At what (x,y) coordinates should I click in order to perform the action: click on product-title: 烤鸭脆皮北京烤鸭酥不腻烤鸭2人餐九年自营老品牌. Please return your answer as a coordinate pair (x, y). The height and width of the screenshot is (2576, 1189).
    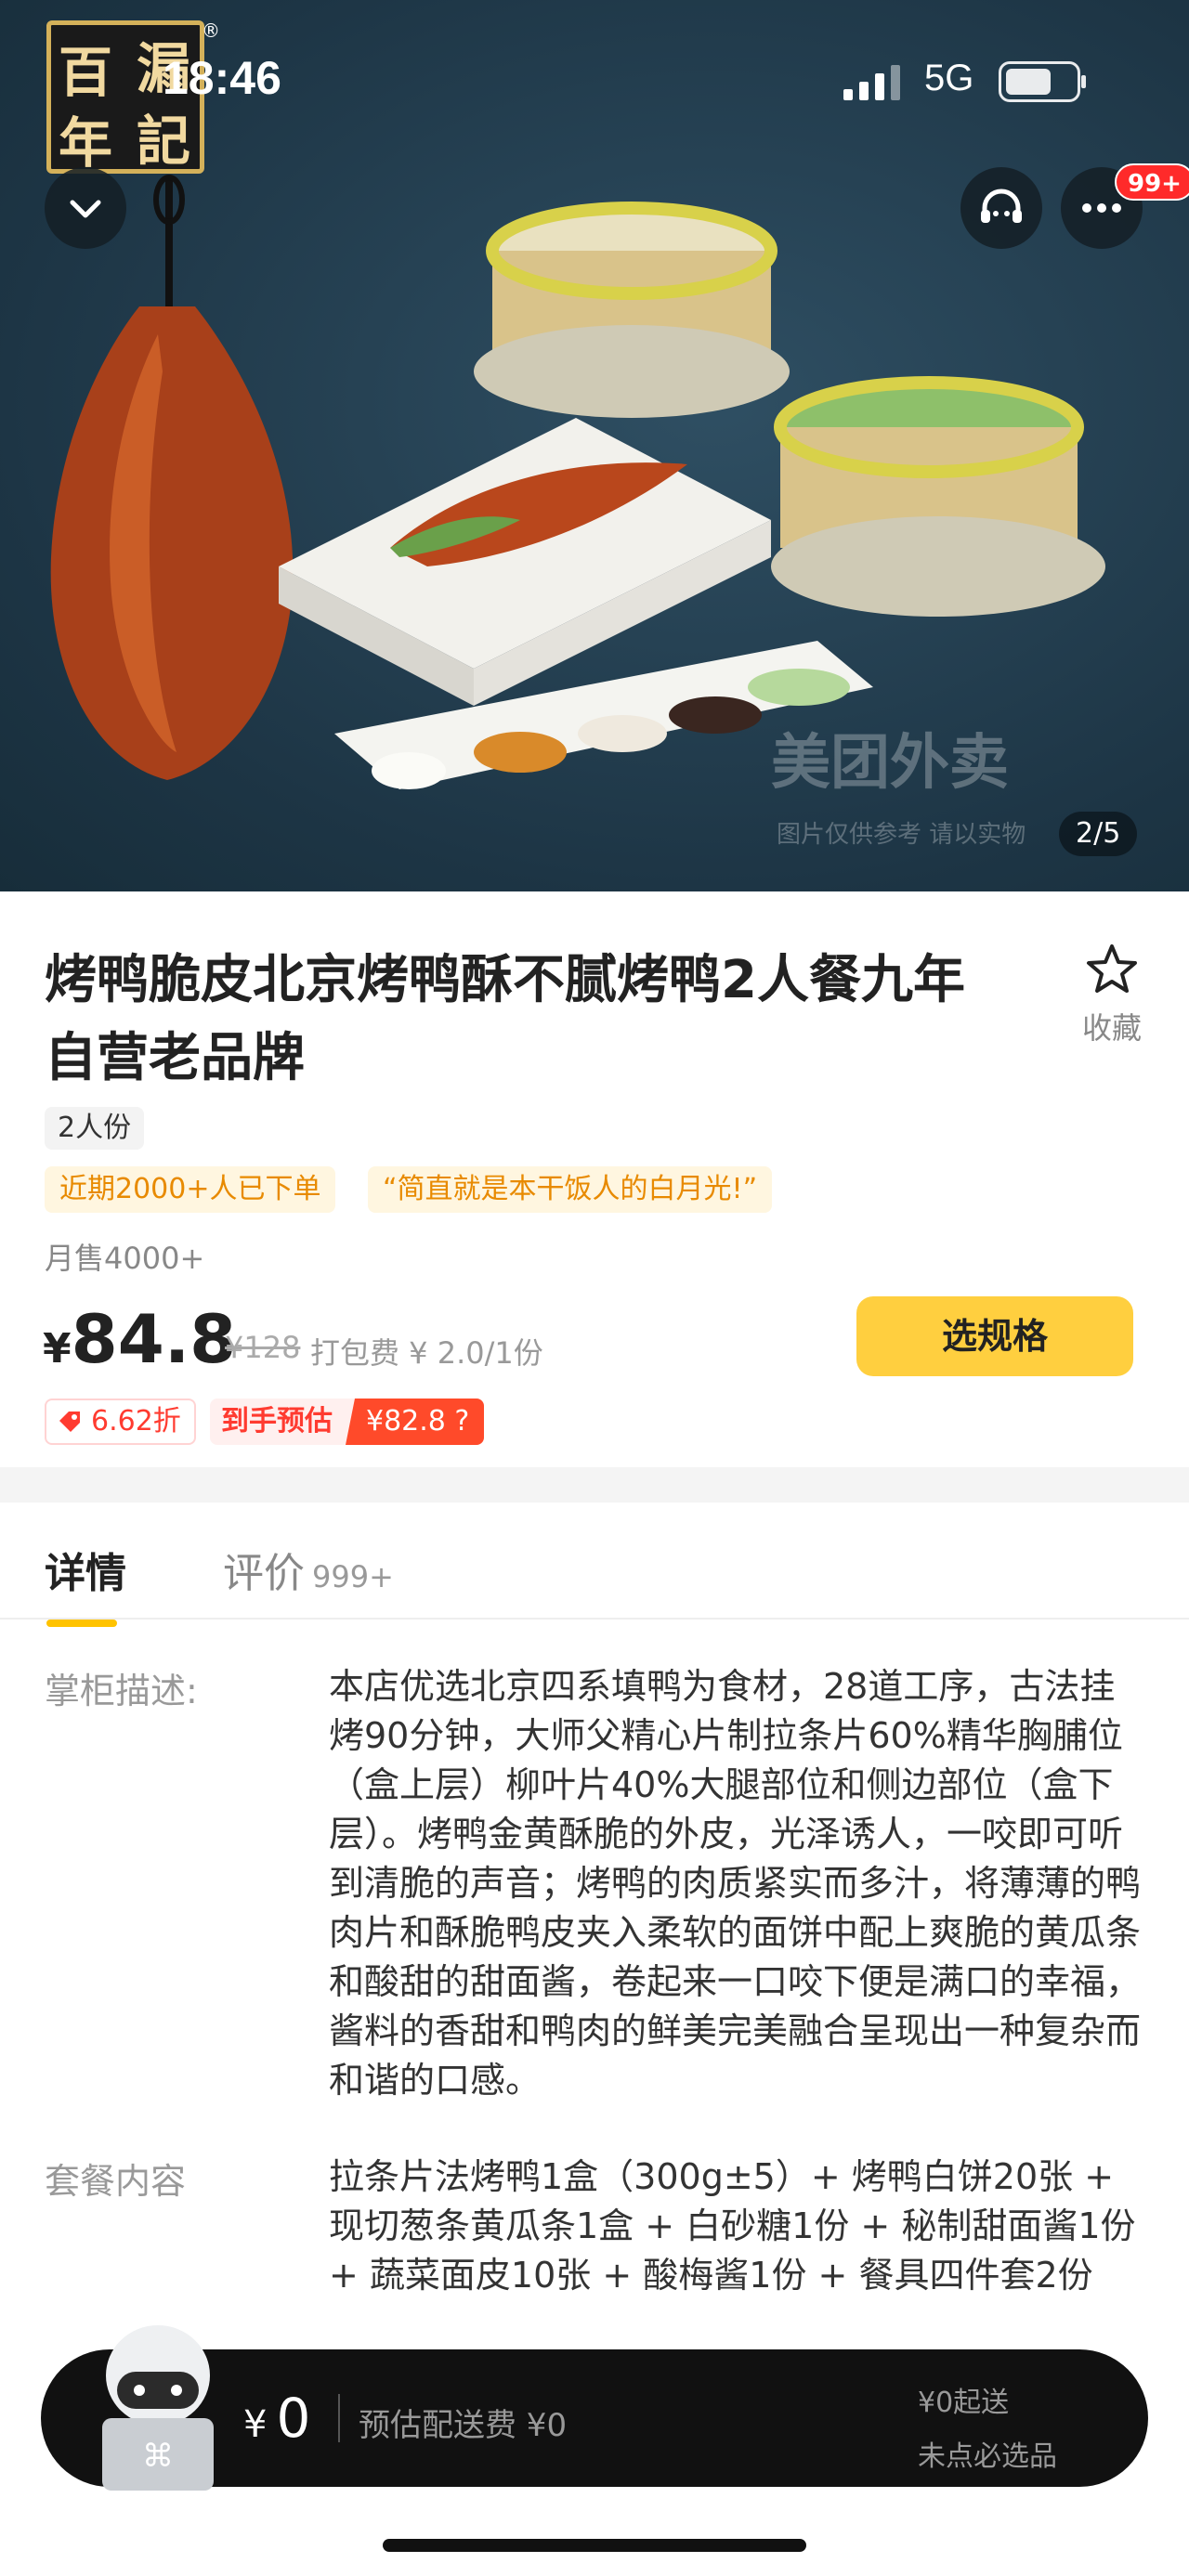
    Looking at the image, I should click on (505, 1019).